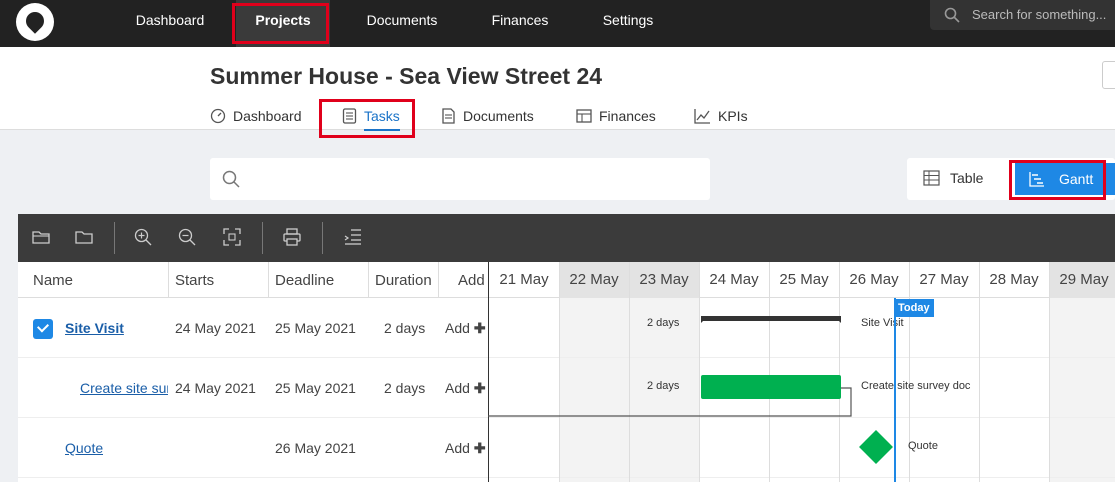 Image resolution: width=1115 pixels, height=482 pixels. I want to click on day-header: 23 May, so click(664, 280).